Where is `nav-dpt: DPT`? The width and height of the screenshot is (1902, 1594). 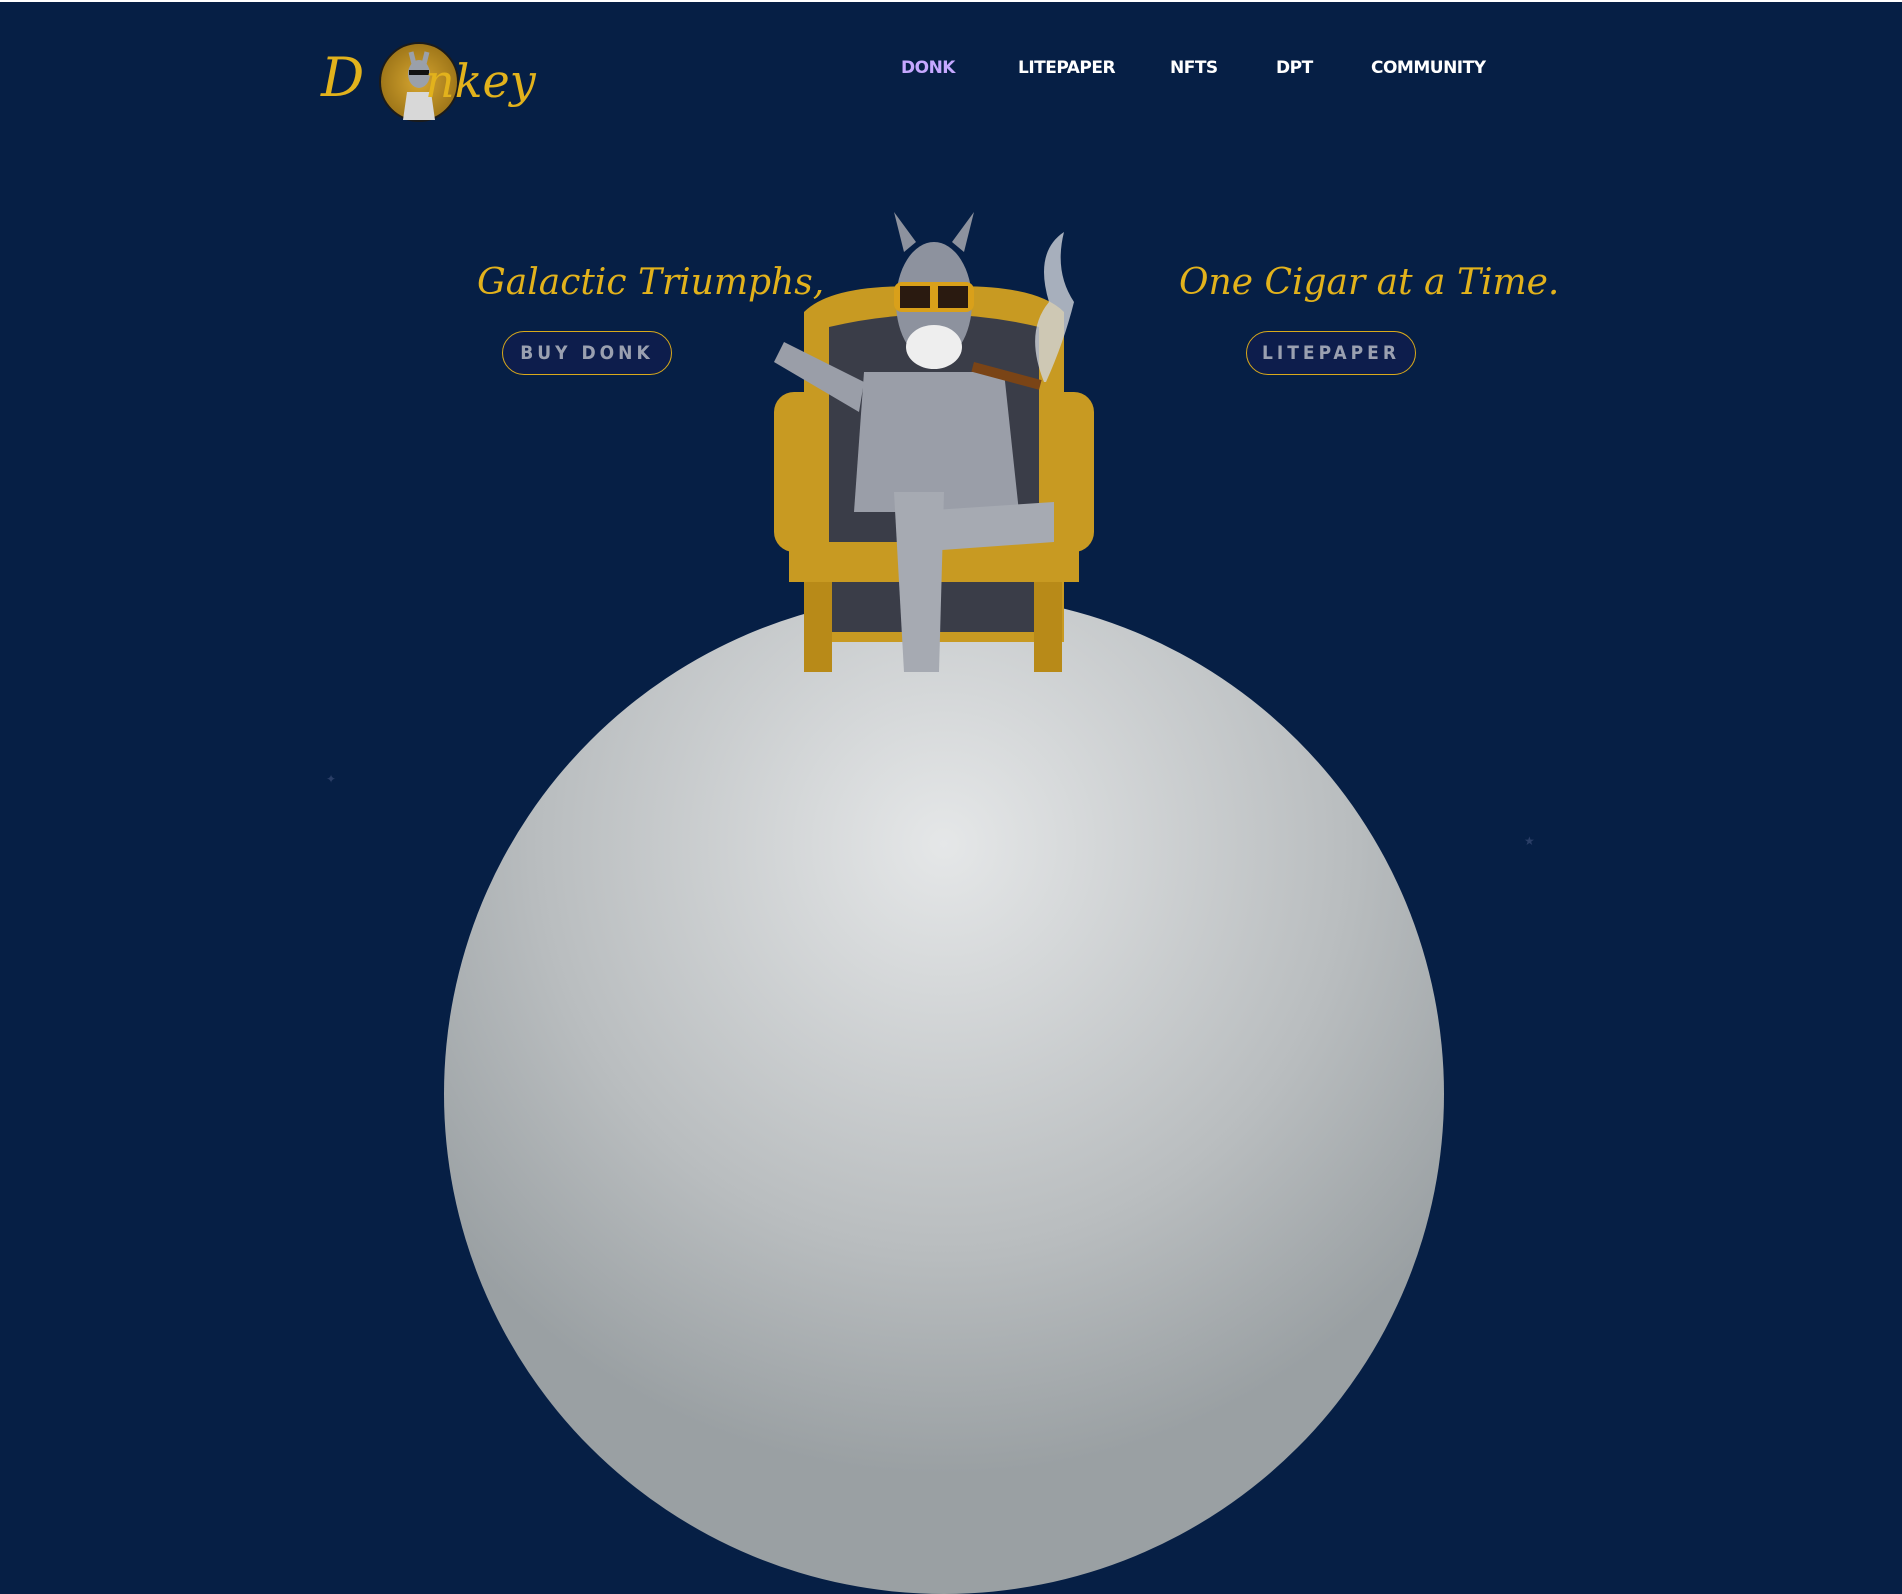 nav-dpt: DPT is located at coordinates (1294, 68).